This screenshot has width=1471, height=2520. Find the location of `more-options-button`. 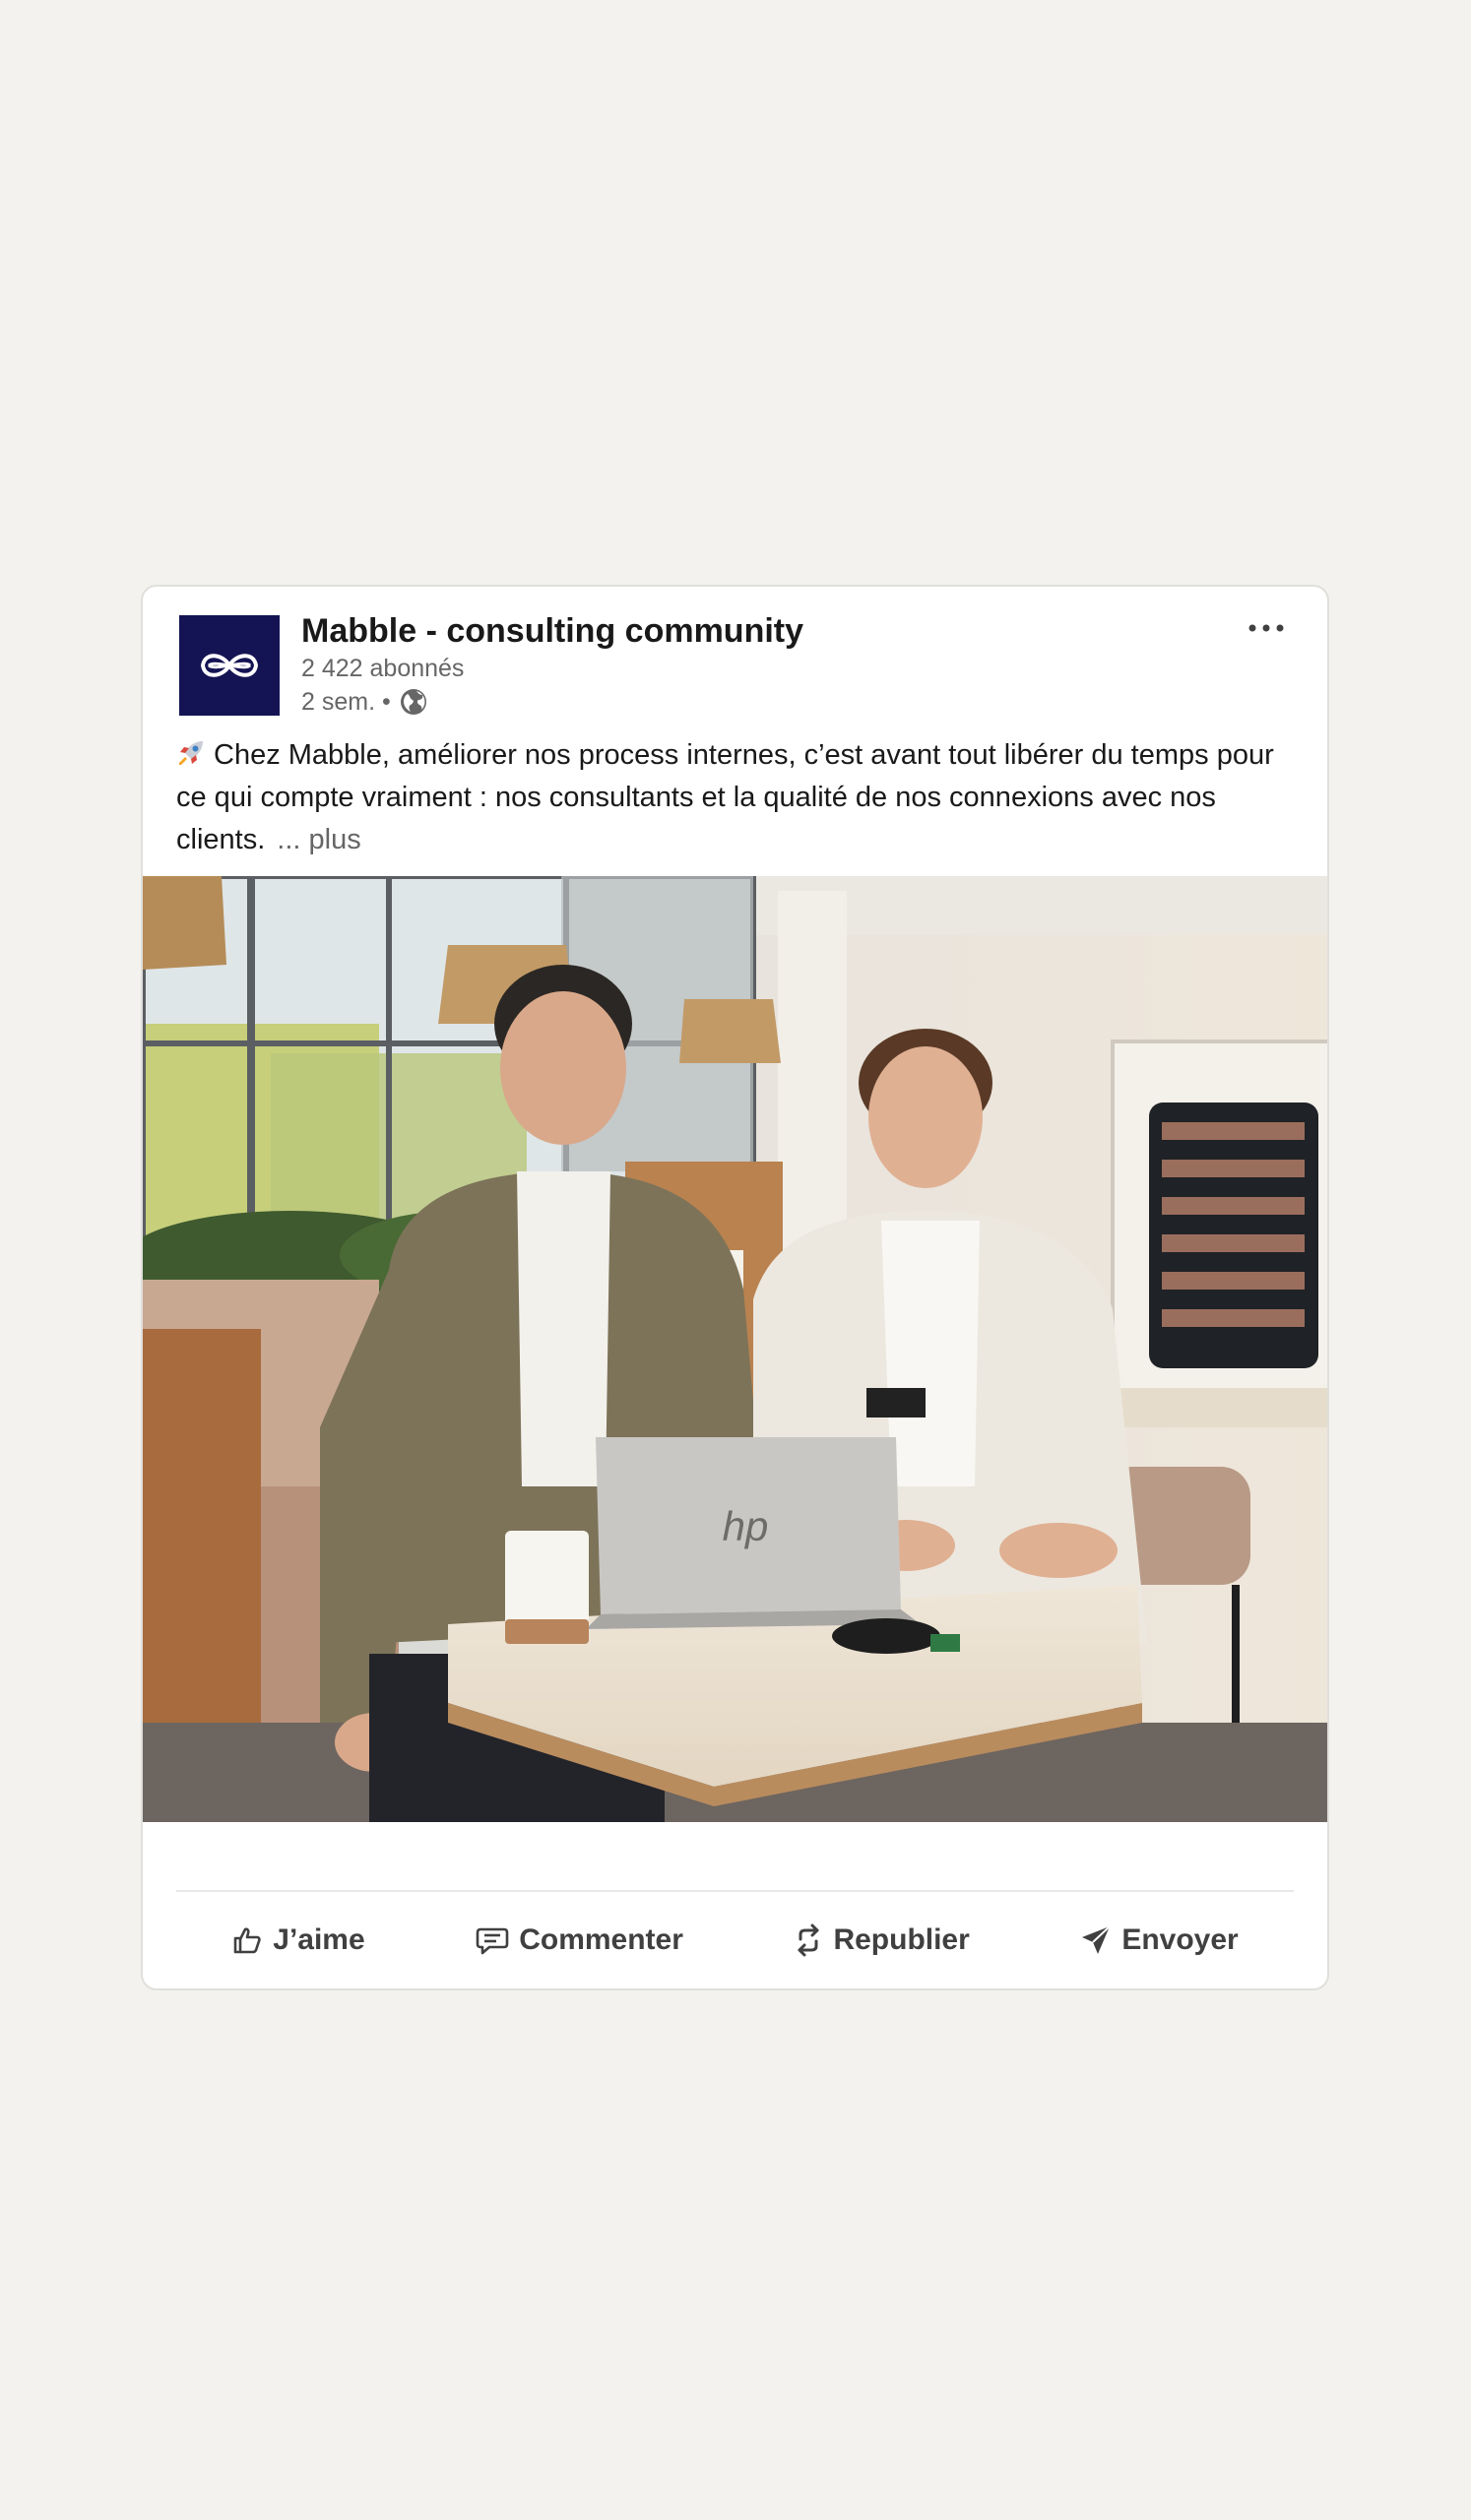

more-options-button is located at coordinates (1266, 628).